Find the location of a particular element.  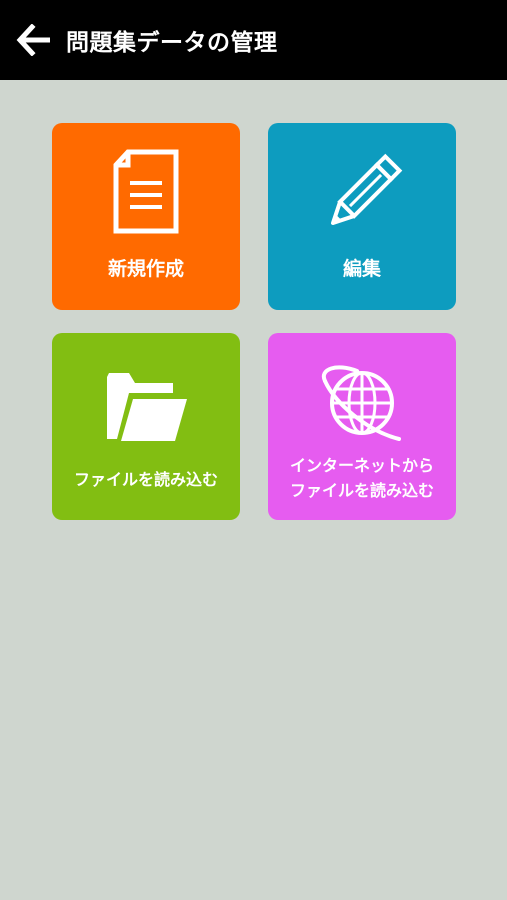

pencil-icon is located at coordinates (362, 194).